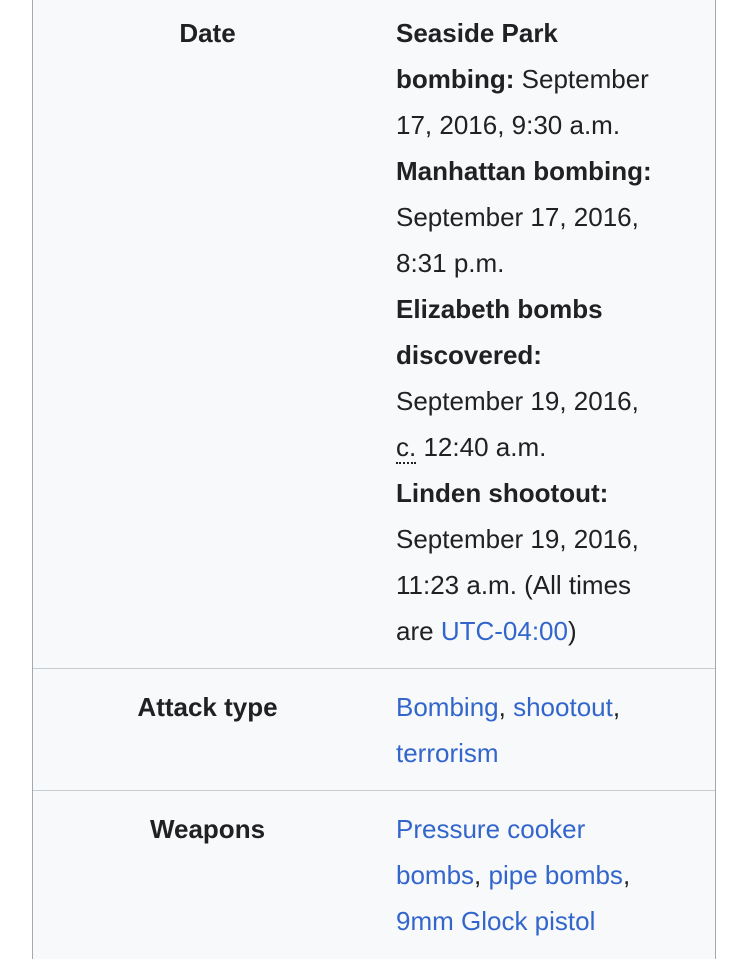 This screenshot has height=959, width=750. I want to click on linden-time: September 19, 2016,, so click(517, 539).